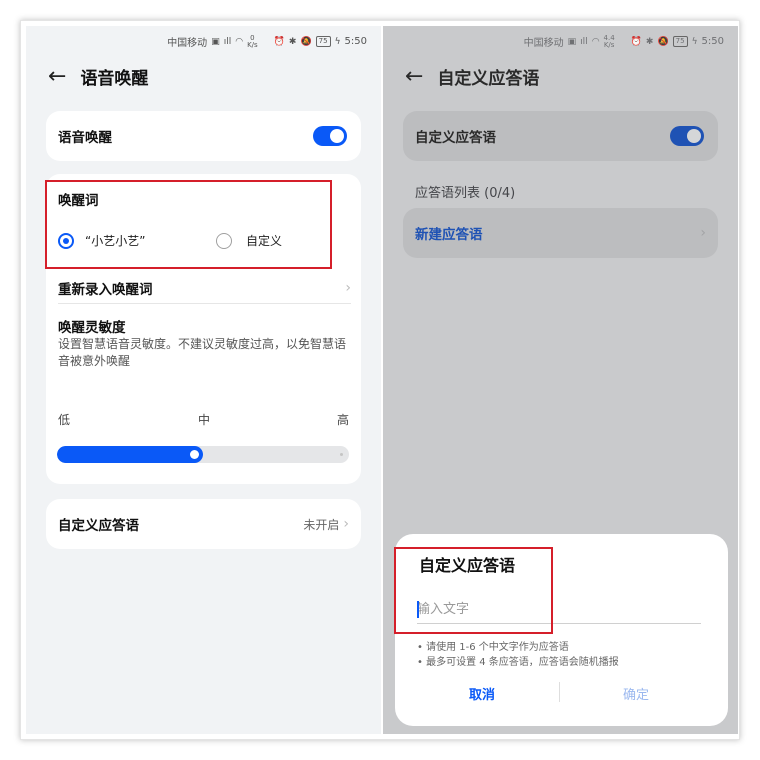  Describe the element at coordinates (687, 136) in the screenshot. I see `custom-reply-toggle` at that location.